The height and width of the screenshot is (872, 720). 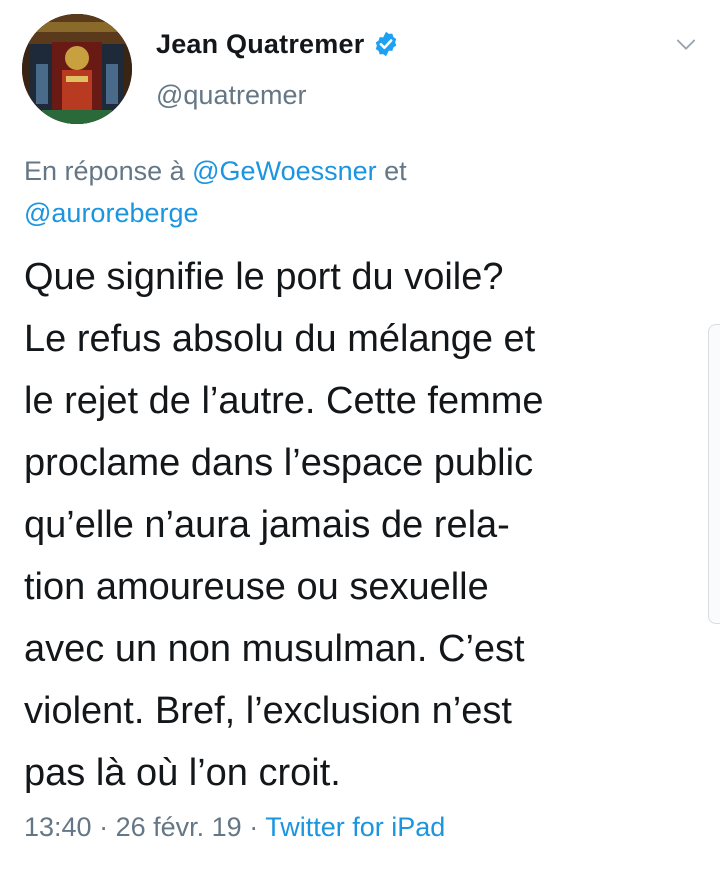 What do you see at coordinates (395, 171) in the screenshot?
I see `reply-conjunction: et` at bounding box center [395, 171].